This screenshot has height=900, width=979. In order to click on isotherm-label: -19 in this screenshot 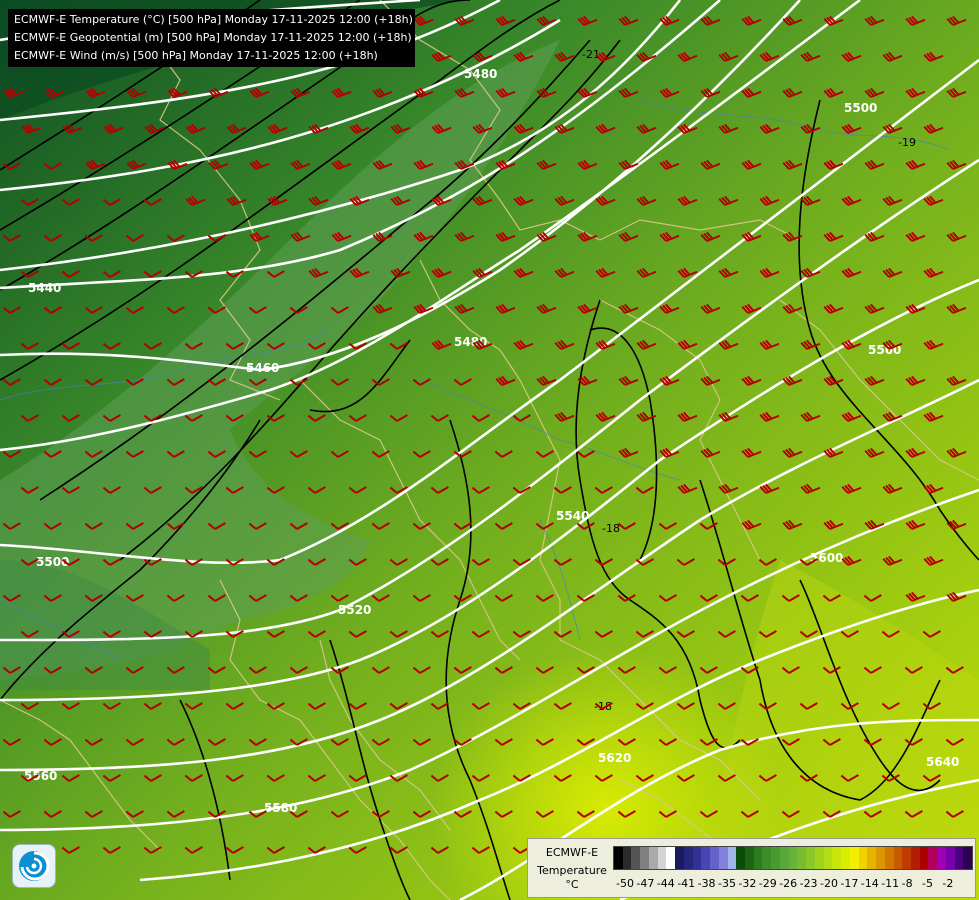, I will do `click(907, 142)`.